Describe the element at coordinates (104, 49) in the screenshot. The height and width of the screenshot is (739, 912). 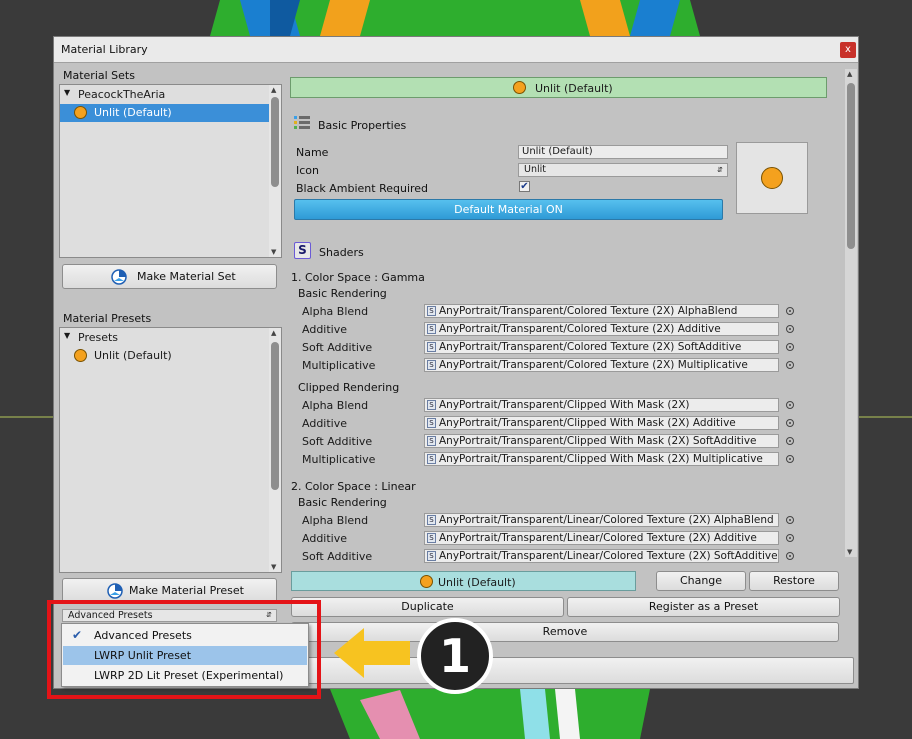
I see `window-title: Material Library` at that location.